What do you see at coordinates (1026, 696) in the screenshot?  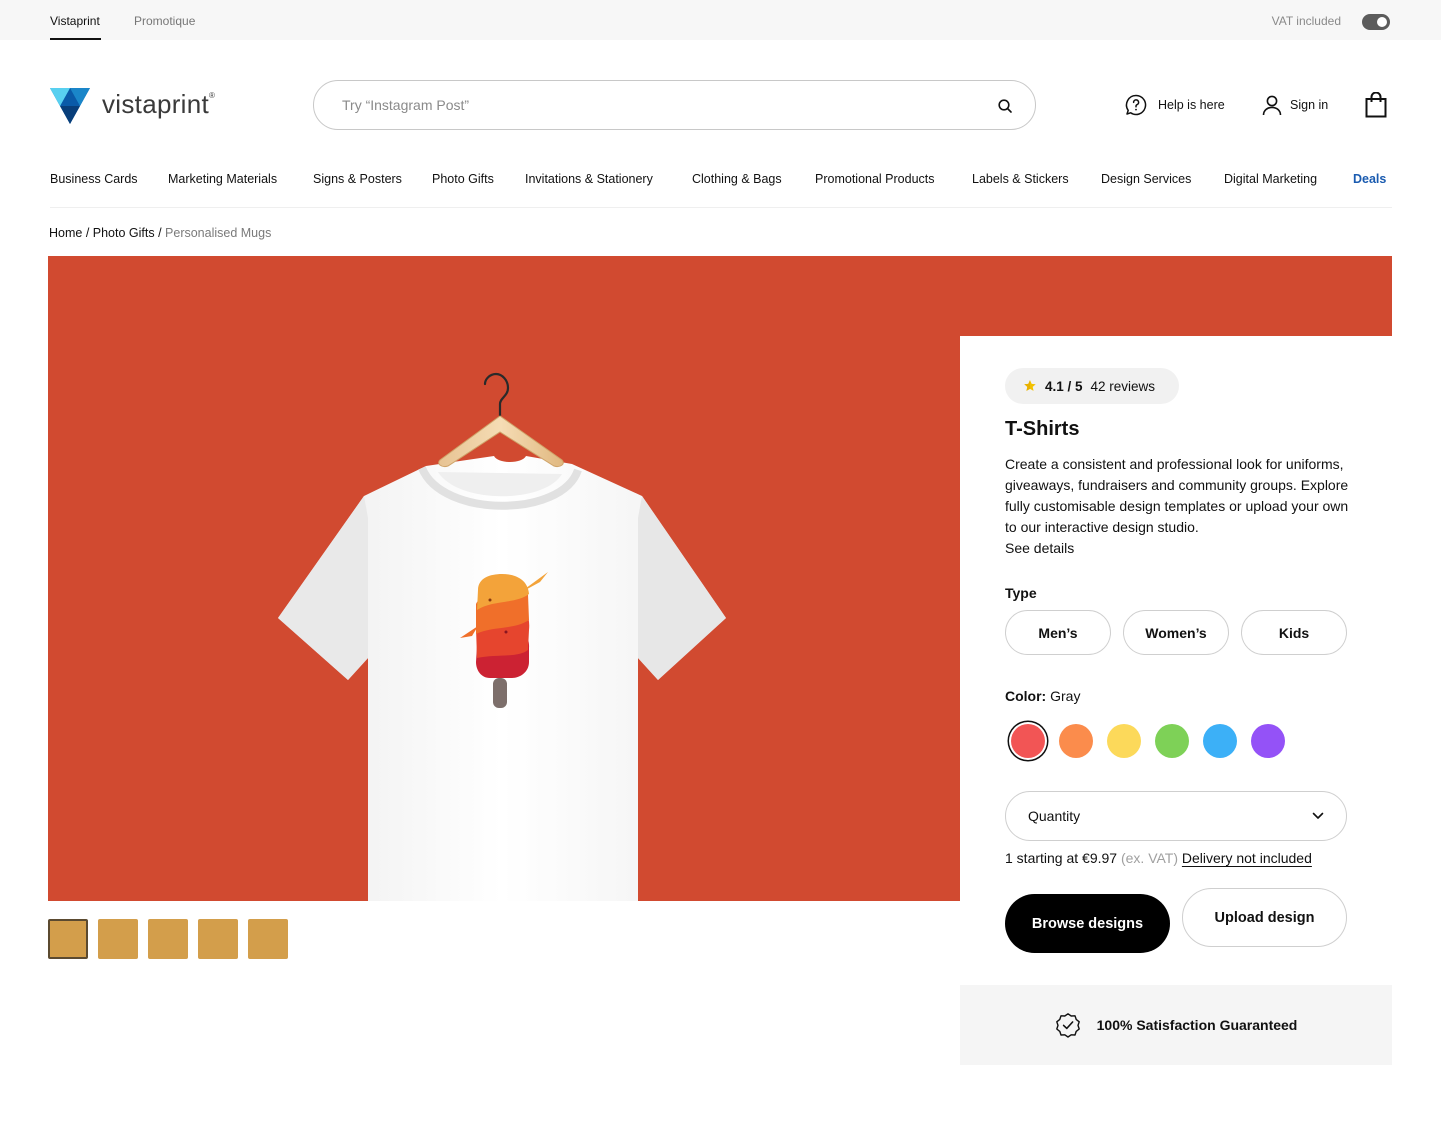 I see `color-label-text: Color:` at bounding box center [1026, 696].